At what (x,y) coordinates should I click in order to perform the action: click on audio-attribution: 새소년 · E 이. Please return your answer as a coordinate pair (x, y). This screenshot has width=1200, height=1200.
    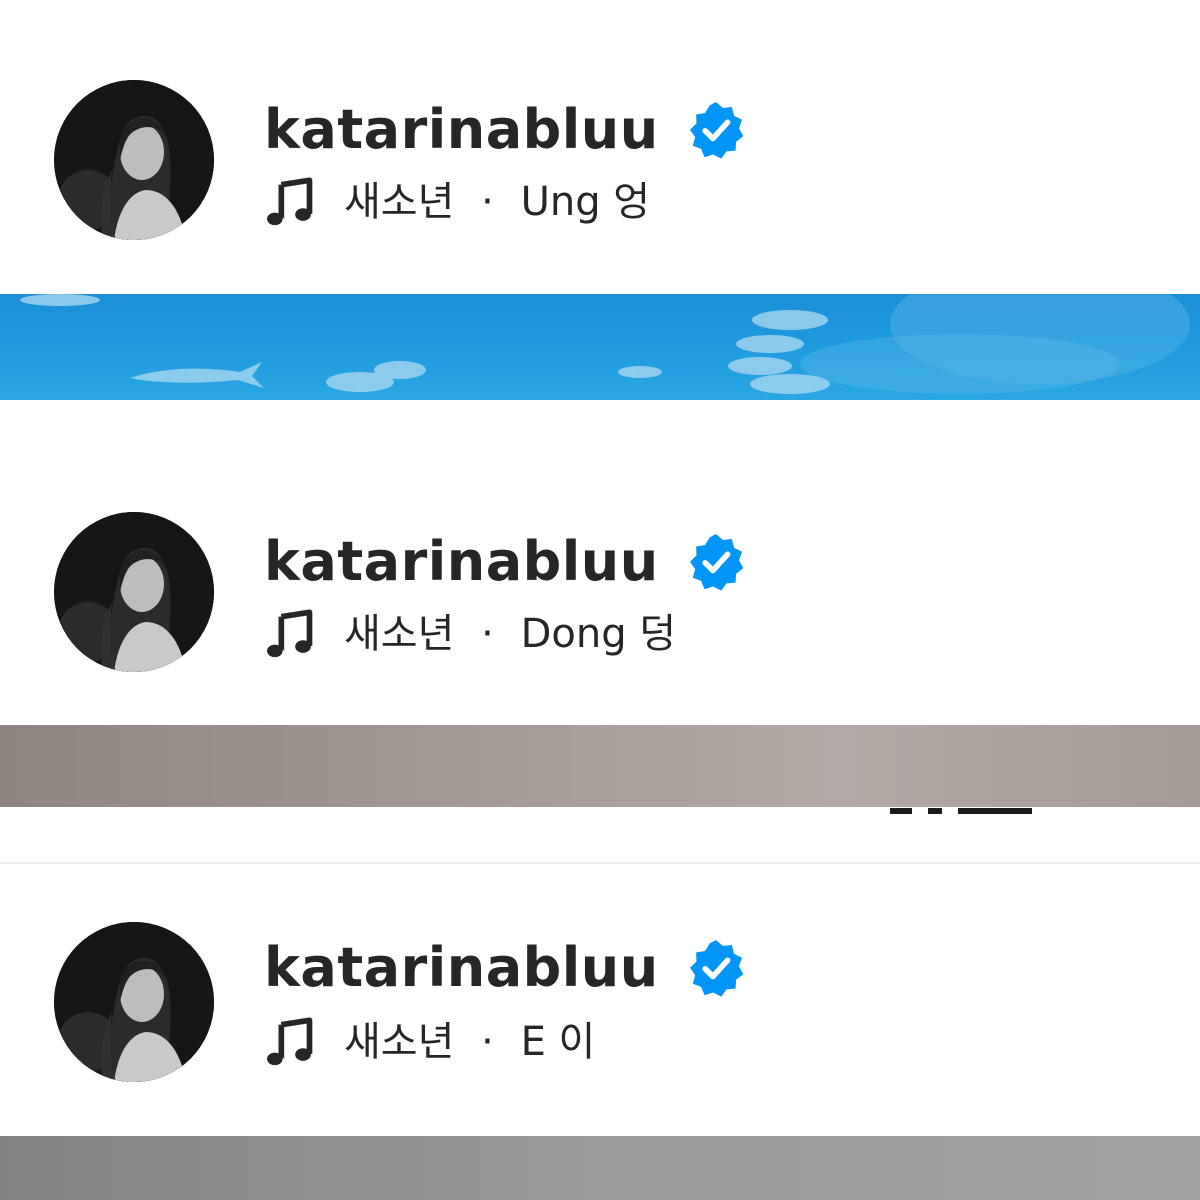
    Looking at the image, I should click on (429, 1042).